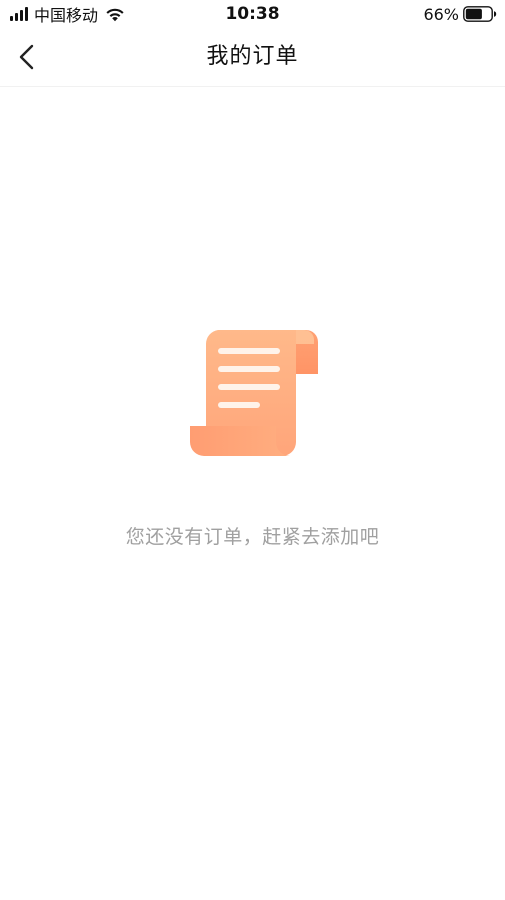 The image size is (505, 900). Describe the element at coordinates (252, 537) in the screenshot. I see `empty-orders-message: 您还没有订单，赶紧去添加吧` at that location.